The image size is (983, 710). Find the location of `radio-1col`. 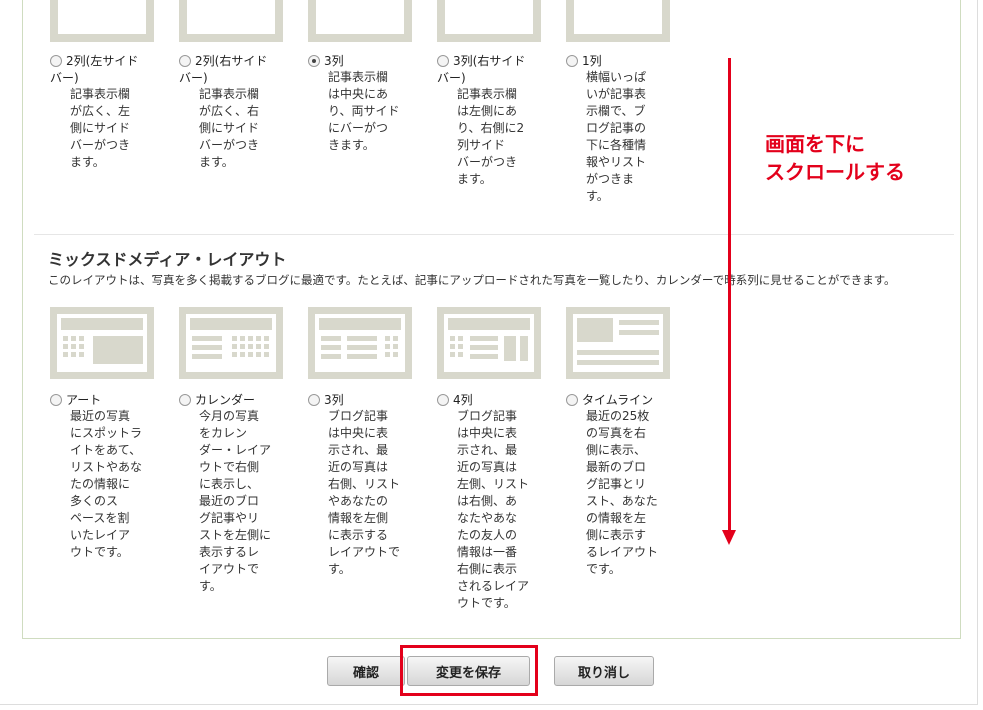

radio-1col is located at coordinates (572, 61).